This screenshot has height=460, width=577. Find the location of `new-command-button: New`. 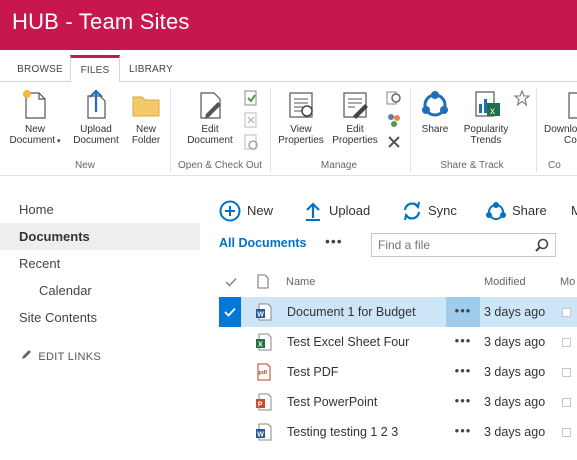

new-command-button: New is located at coordinates (259, 211).